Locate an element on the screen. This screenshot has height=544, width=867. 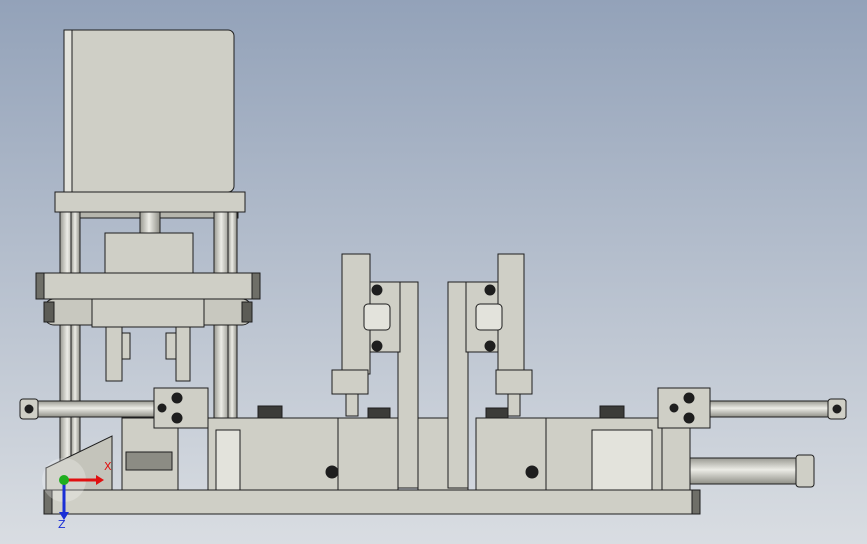
right-clamp-block is located at coordinates (676, 457).